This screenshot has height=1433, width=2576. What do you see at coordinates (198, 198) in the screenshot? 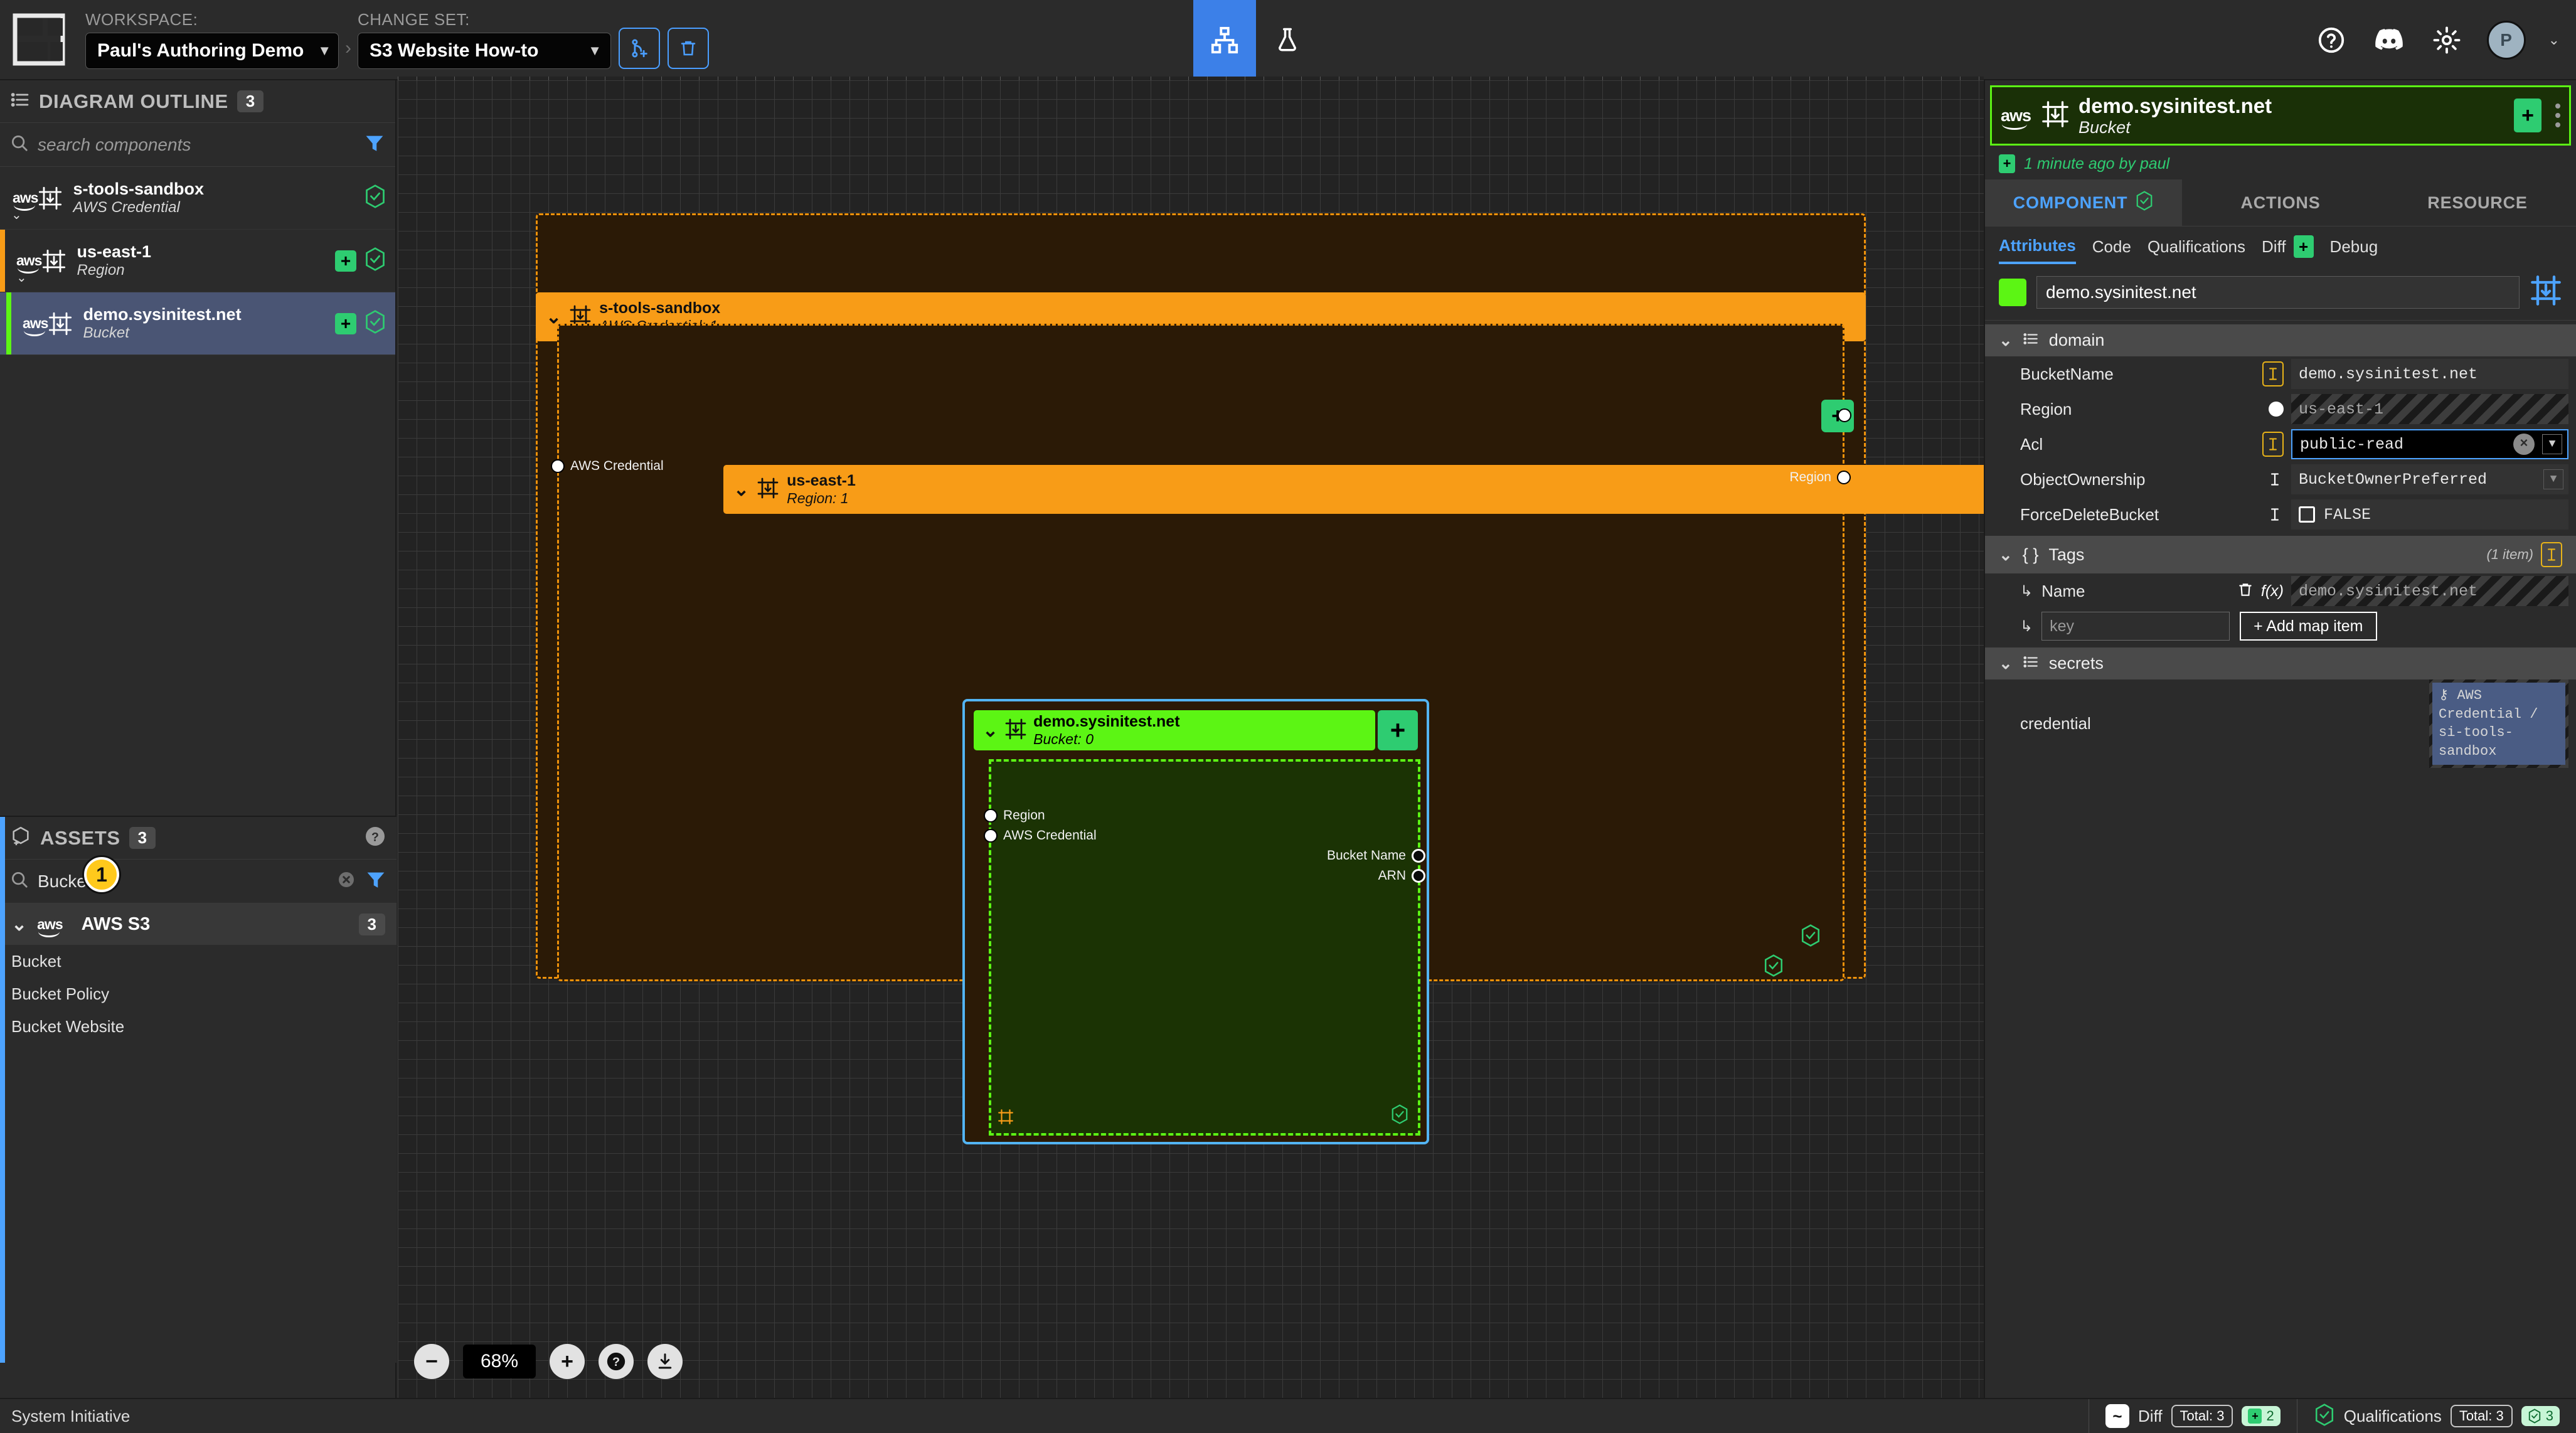
I see `outline-item-s-tools-sandbox: aws ⌄ s-tools-sandbox AWS Credential` at bounding box center [198, 198].